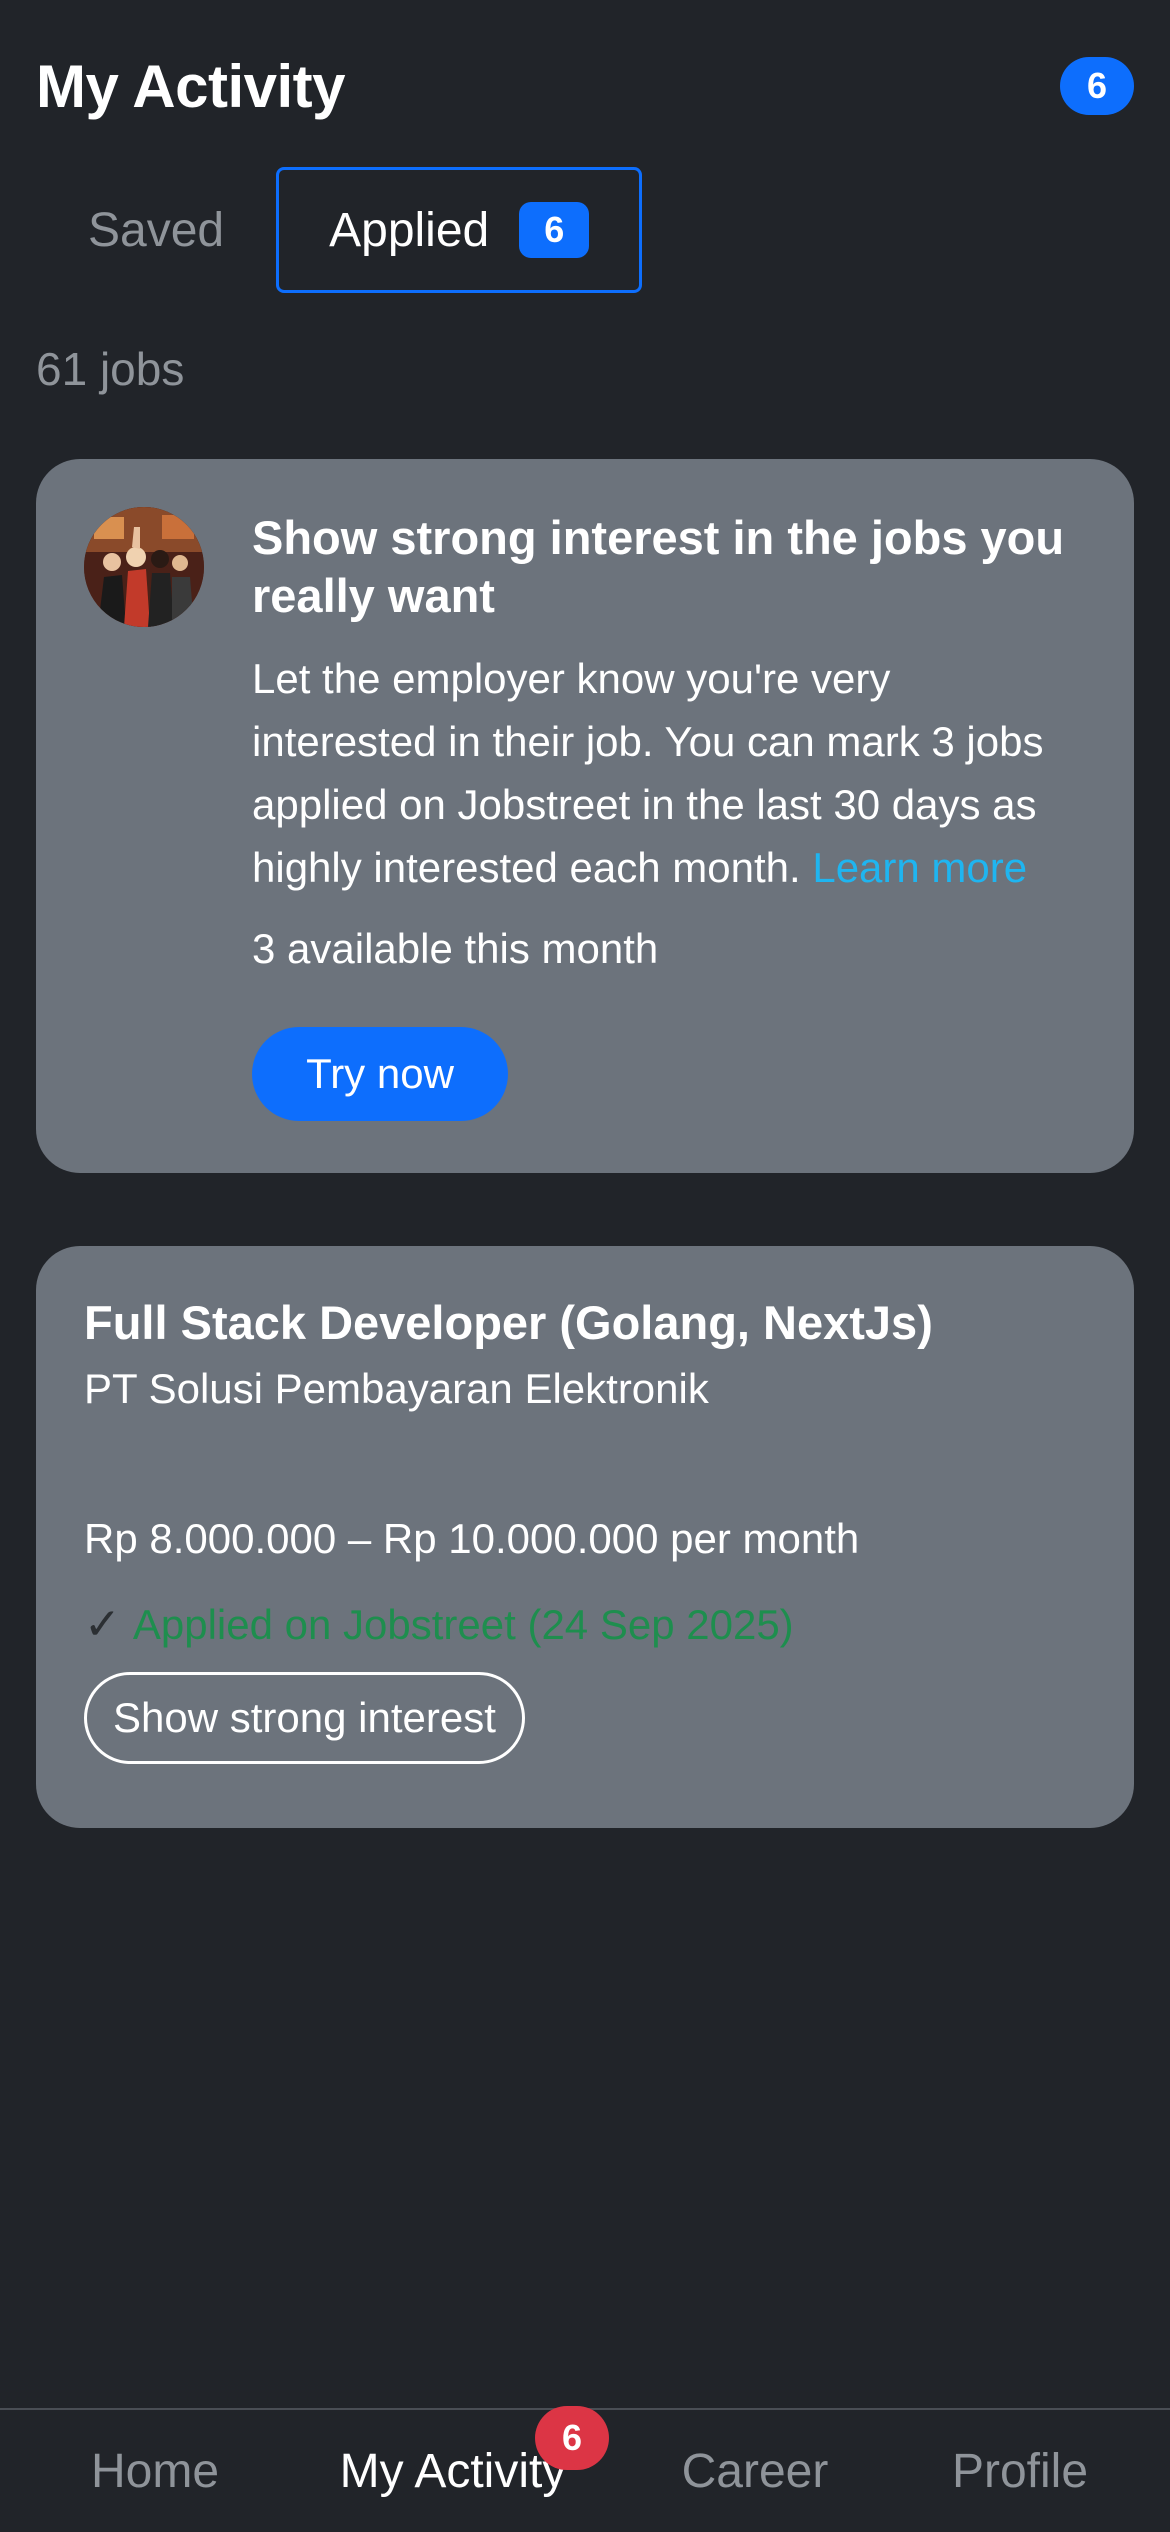  Describe the element at coordinates (155, 2471) in the screenshot. I see `nav-home: Home` at that location.